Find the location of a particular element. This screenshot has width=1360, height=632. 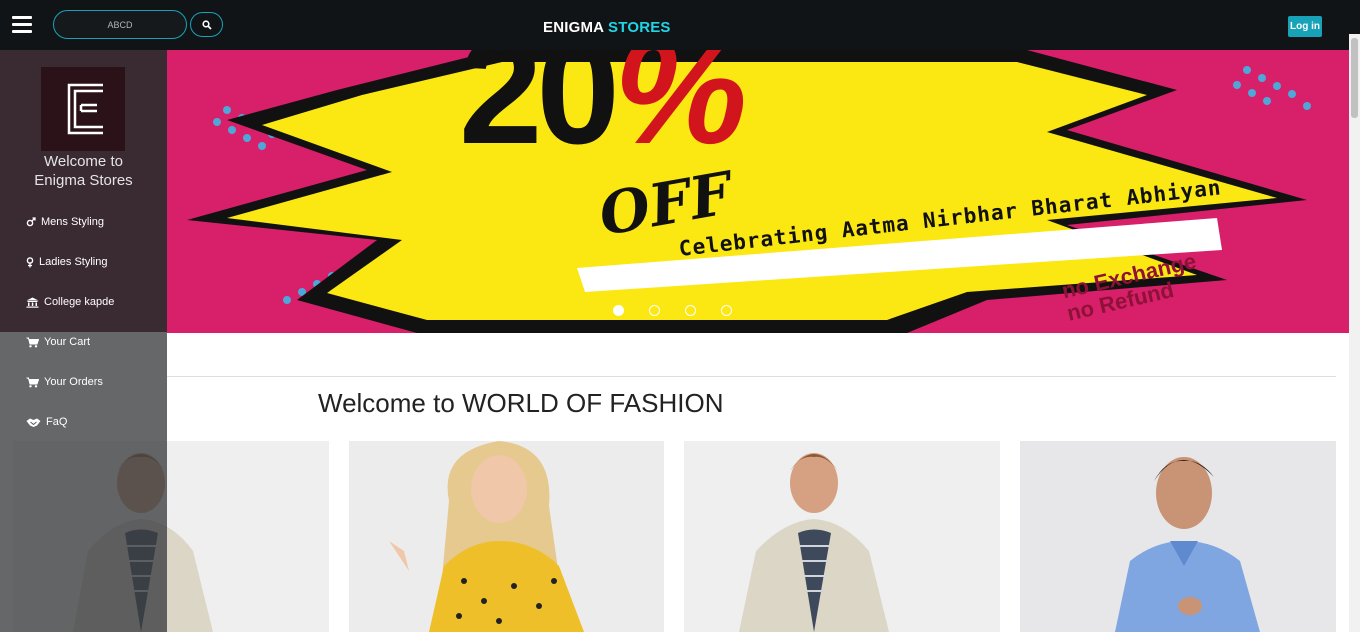

woman-in-yellow-polka-dot-top-photo is located at coordinates (506, 536).